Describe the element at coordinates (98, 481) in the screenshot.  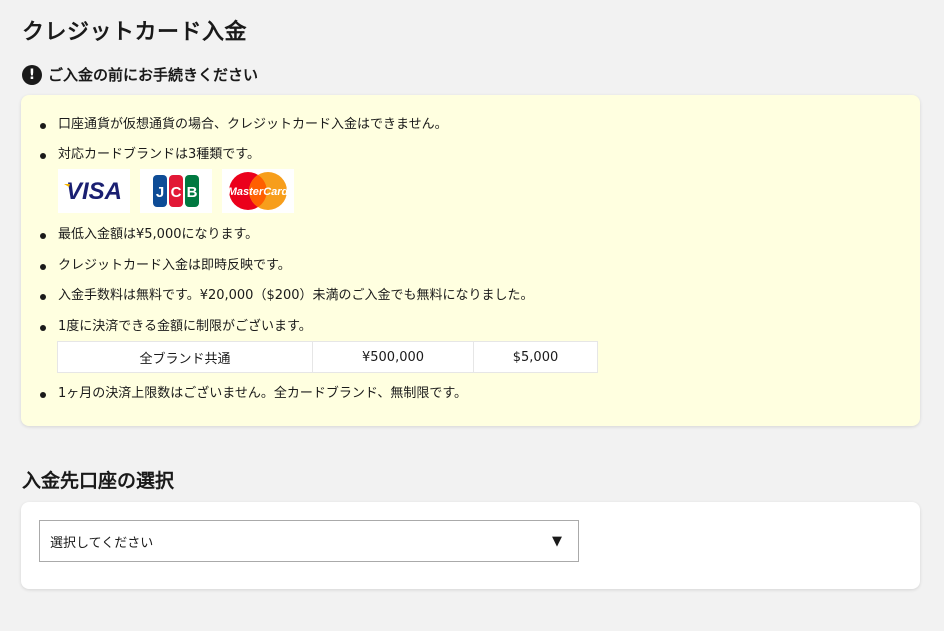
I see `deposit-account-title: 入金先口座の選択` at that location.